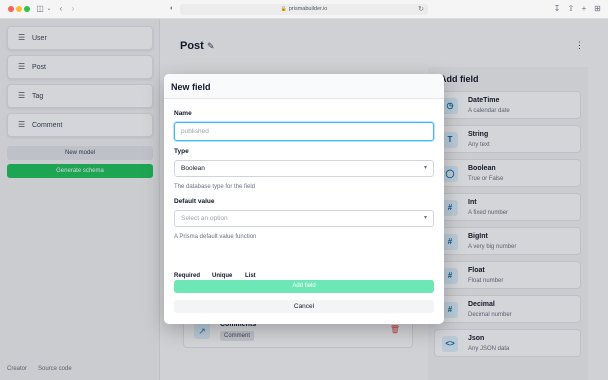 This screenshot has height=380, width=608. I want to click on tab-overview-icon: ⊞, so click(597, 9).